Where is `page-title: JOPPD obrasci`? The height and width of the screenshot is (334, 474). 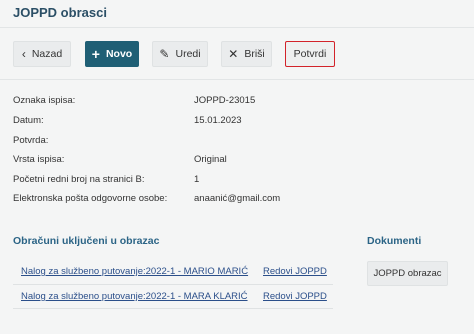
page-title: JOPPD obrasci is located at coordinates (60, 12).